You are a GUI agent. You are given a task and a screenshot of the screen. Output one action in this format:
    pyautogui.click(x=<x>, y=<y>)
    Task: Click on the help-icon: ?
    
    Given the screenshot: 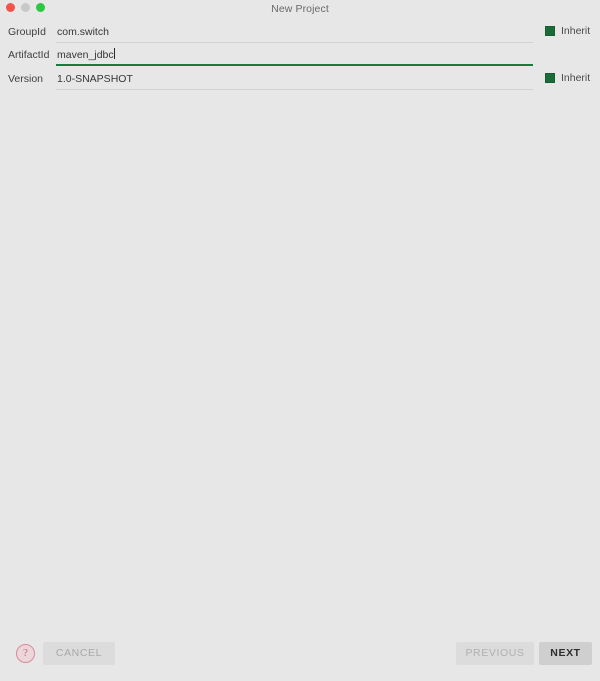 What is the action you would take?
    pyautogui.click(x=25, y=653)
    